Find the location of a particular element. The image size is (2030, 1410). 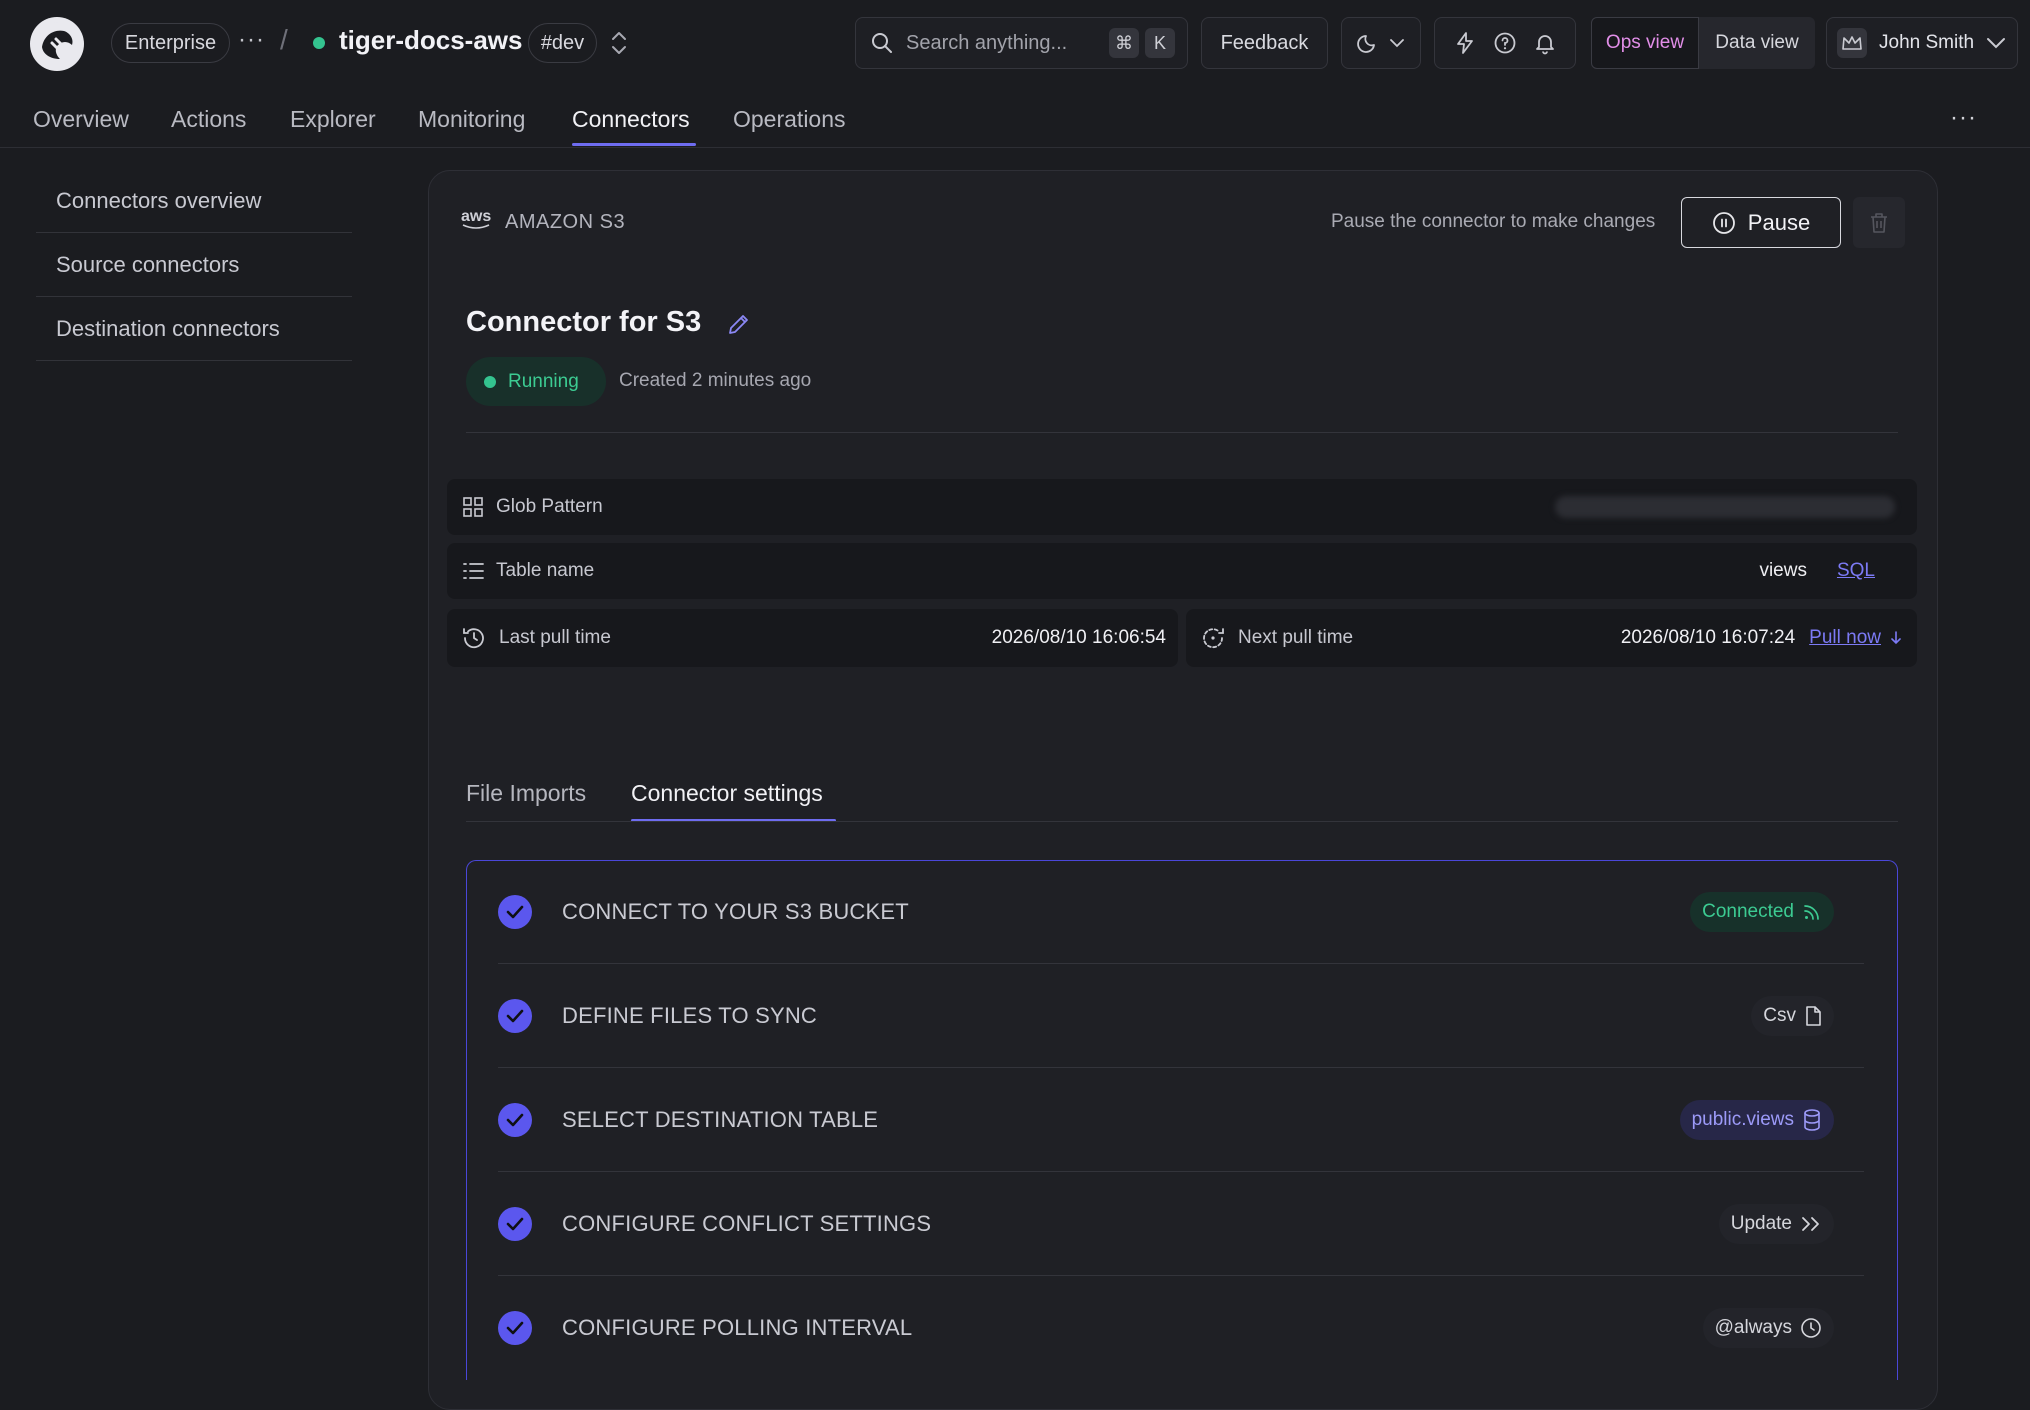

edit-title-icon is located at coordinates (739, 324).